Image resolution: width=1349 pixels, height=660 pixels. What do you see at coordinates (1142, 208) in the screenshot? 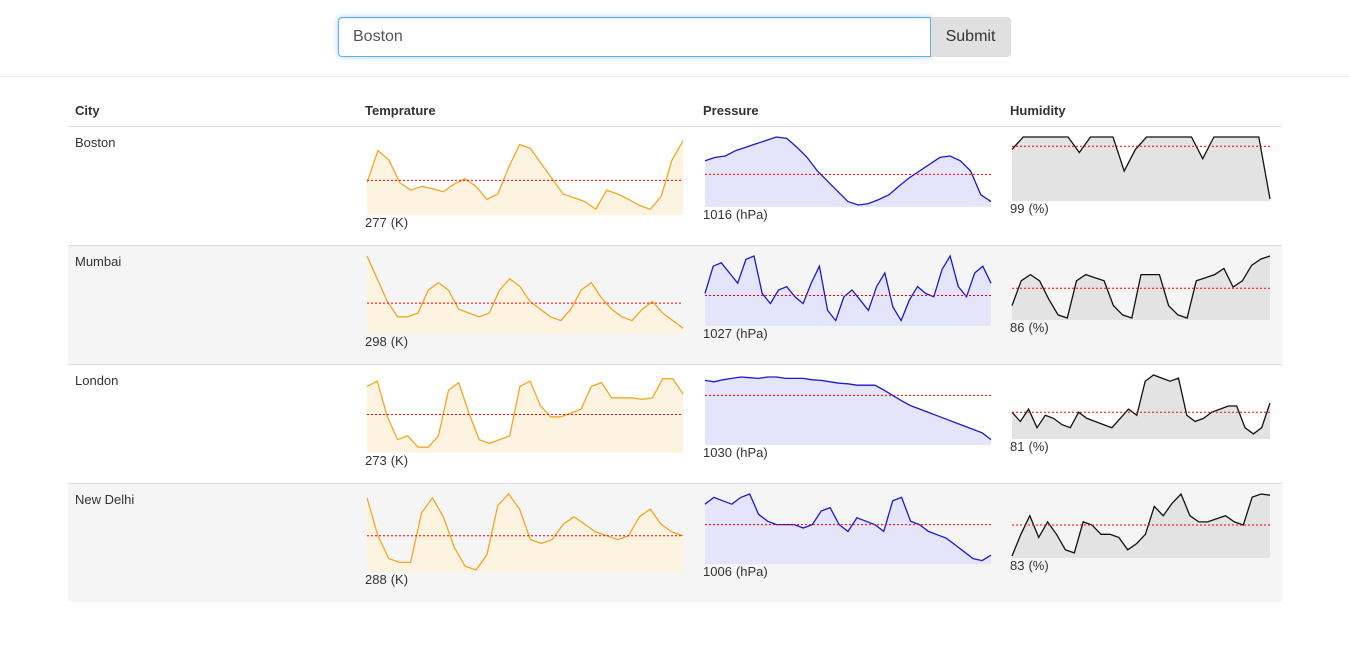
I see `humidity-readout: 99 (%)` at bounding box center [1142, 208].